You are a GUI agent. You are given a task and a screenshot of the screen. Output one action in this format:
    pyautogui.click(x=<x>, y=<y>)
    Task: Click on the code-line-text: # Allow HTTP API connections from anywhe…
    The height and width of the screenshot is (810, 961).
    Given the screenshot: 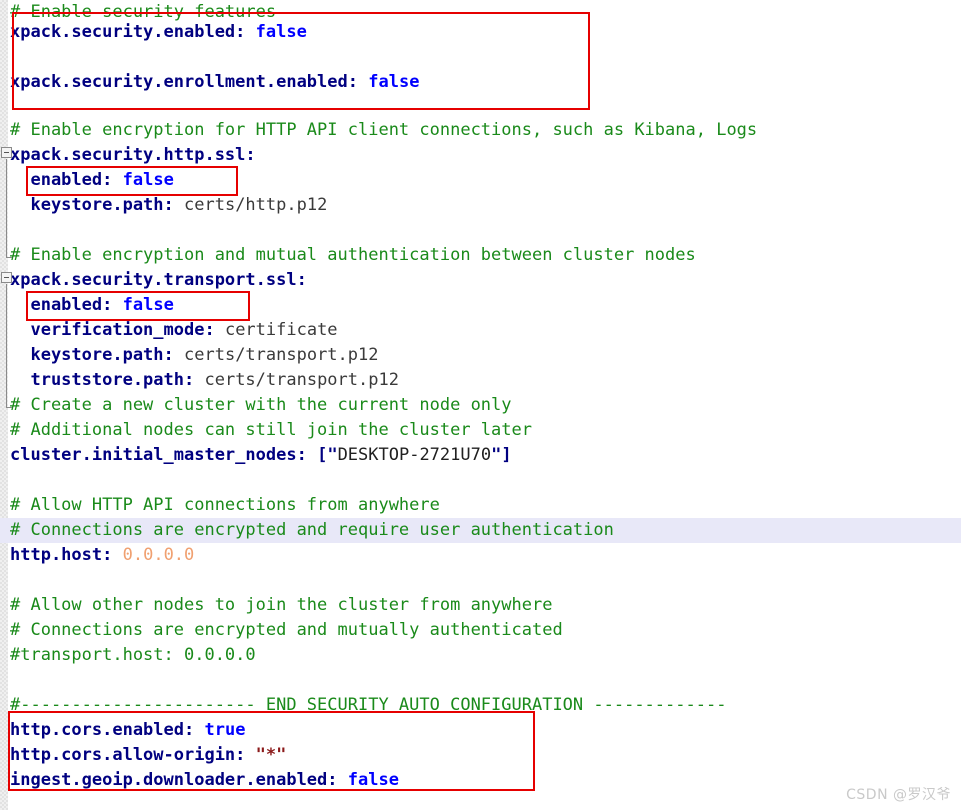 What is the action you would take?
    pyautogui.click(x=220, y=505)
    